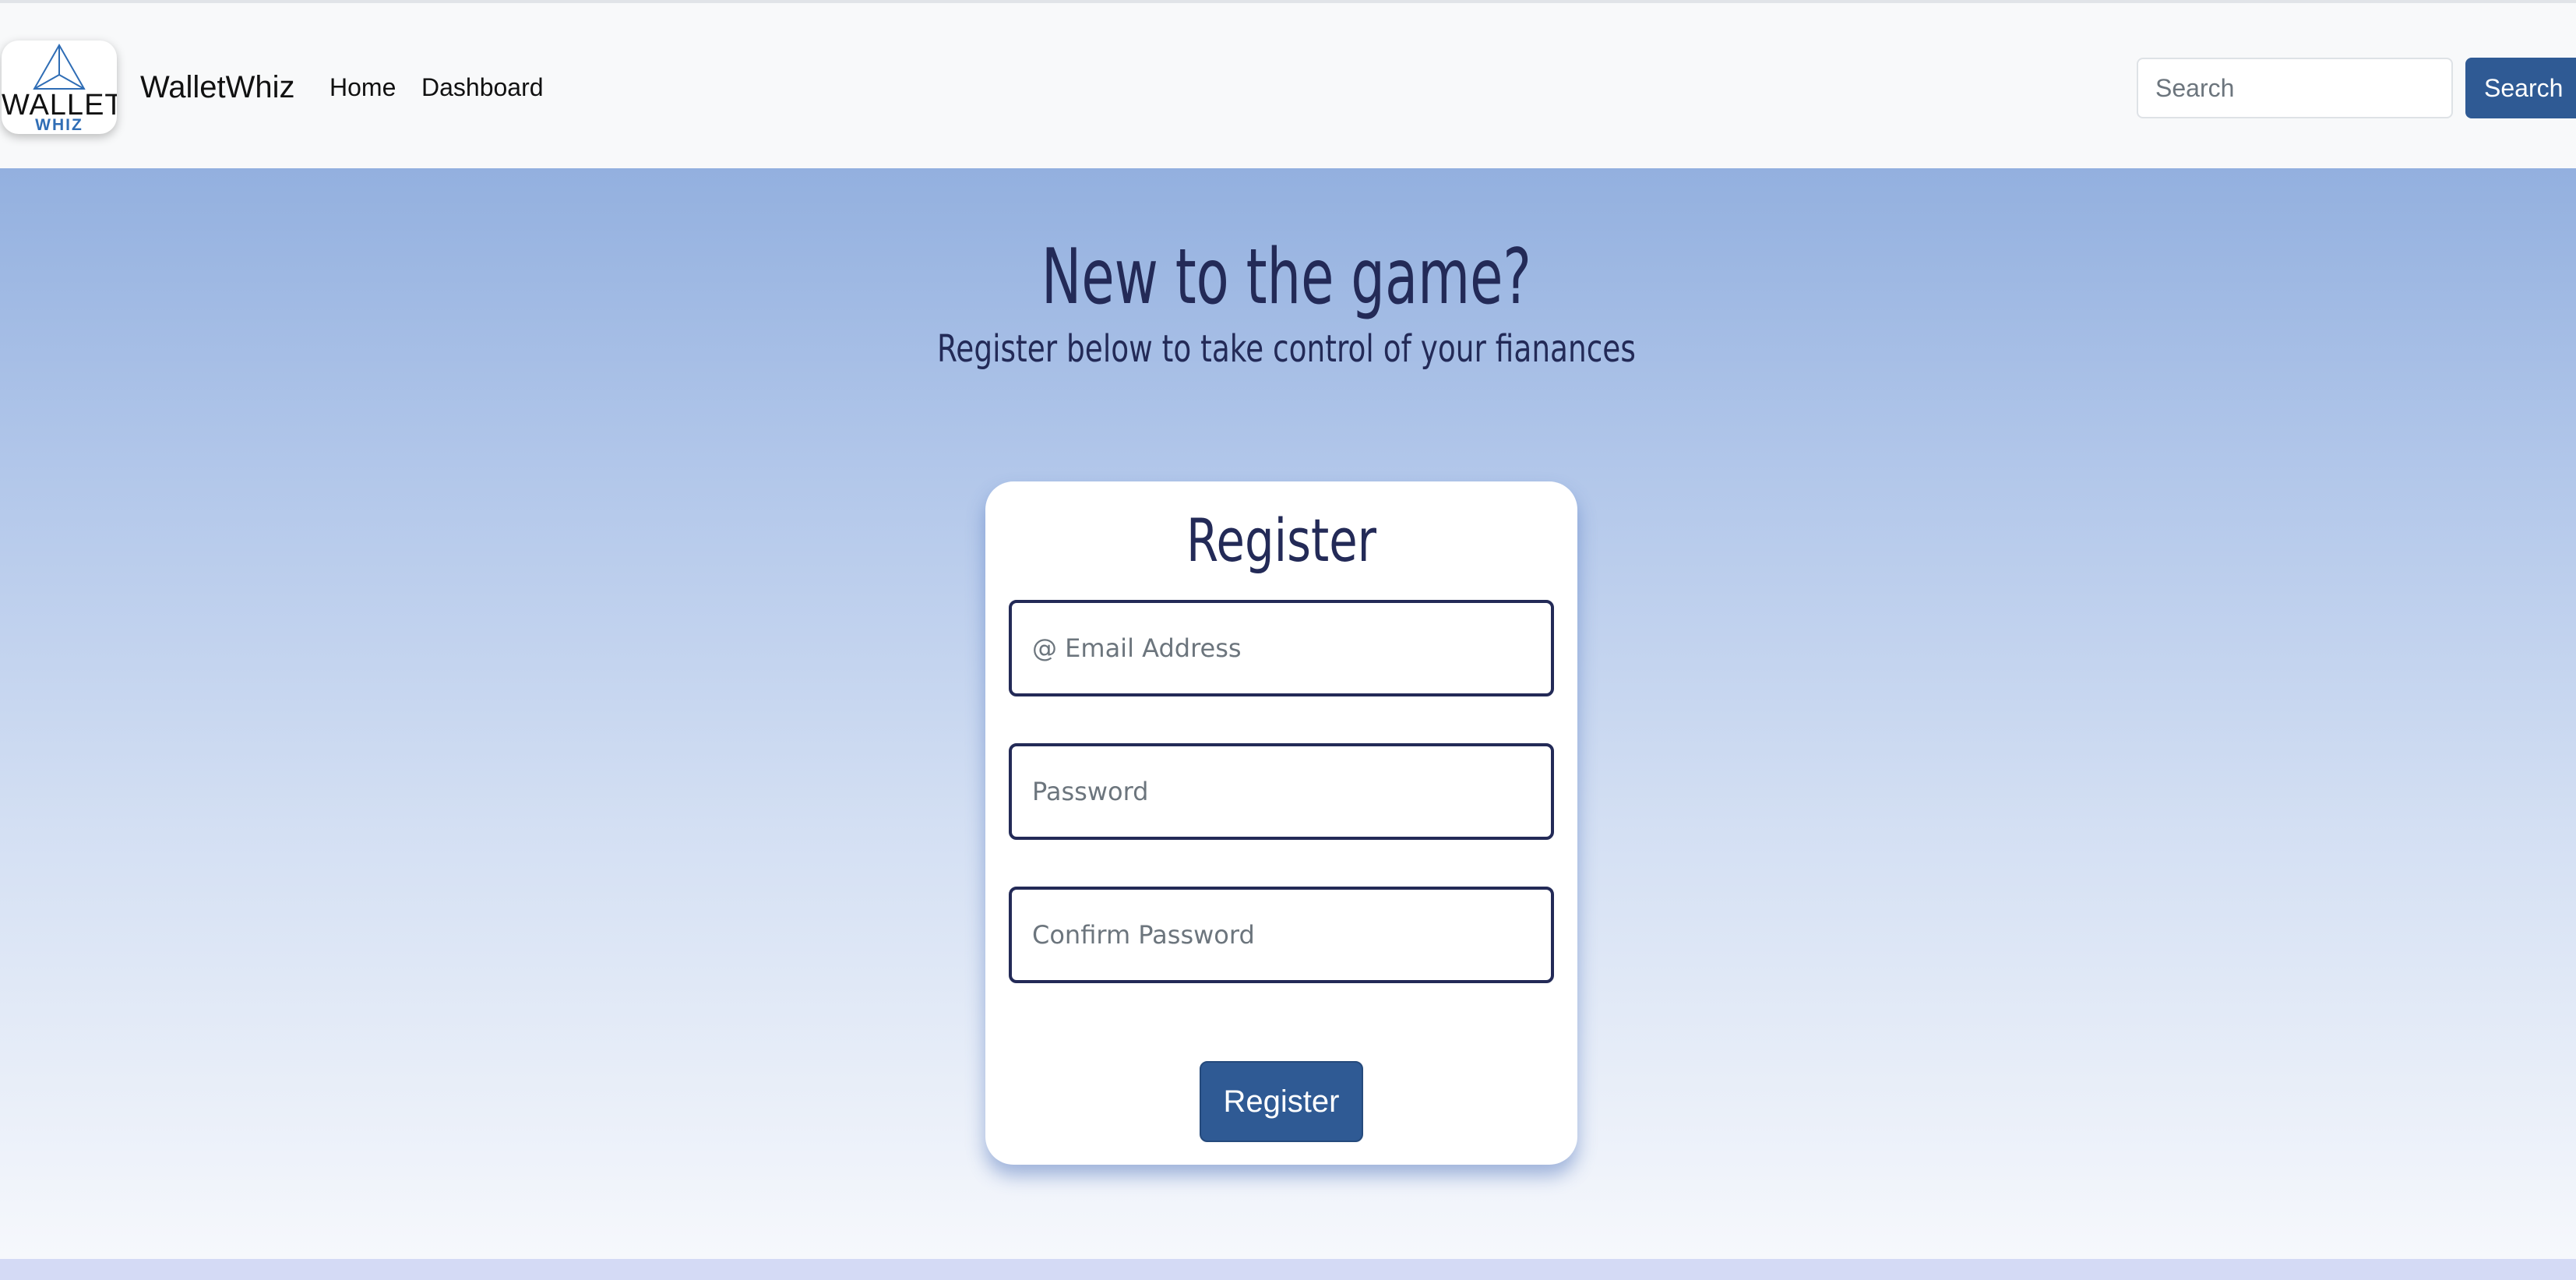 The width and height of the screenshot is (2576, 1280). I want to click on email-field, so click(1281, 648).